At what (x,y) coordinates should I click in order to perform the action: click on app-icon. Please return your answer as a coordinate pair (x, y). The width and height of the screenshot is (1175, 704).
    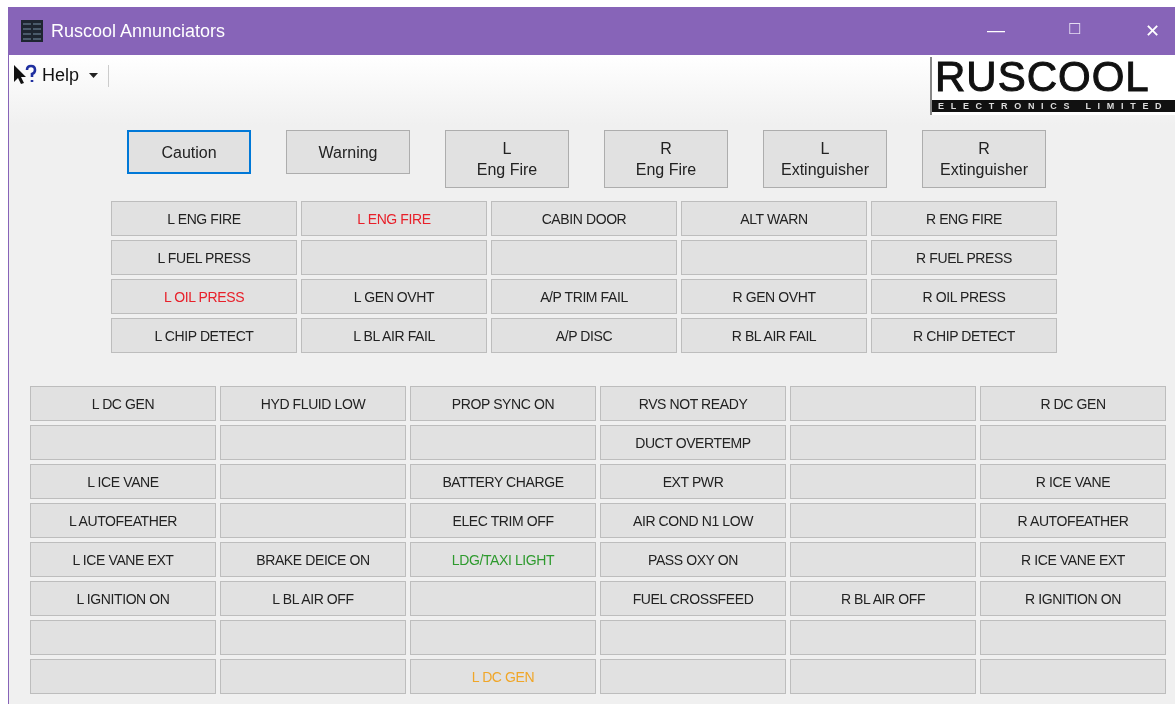
    Looking at the image, I should click on (32, 31).